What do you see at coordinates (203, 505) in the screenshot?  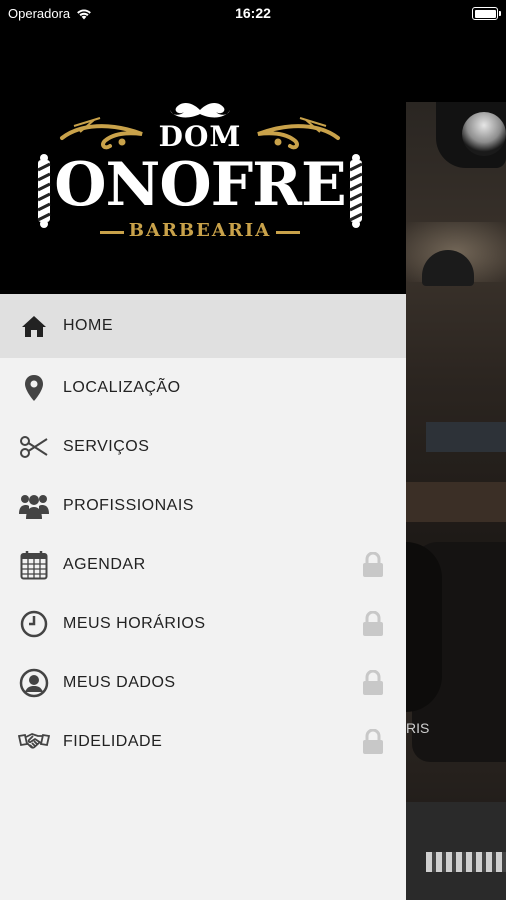 I see `menu-item-profissionais: PROFISSIONAIS` at bounding box center [203, 505].